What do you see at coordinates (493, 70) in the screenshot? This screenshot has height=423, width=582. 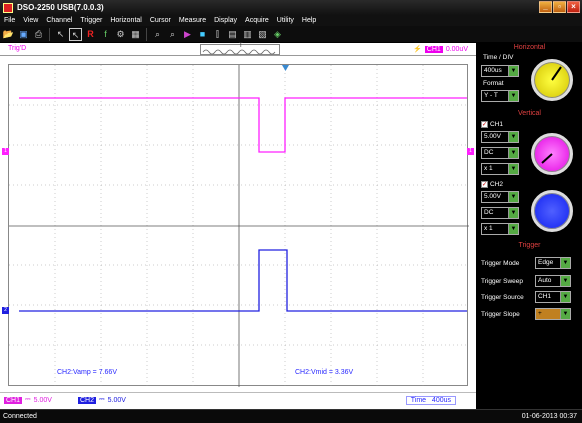 I see `time-div-value: 400us` at bounding box center [493, 70].